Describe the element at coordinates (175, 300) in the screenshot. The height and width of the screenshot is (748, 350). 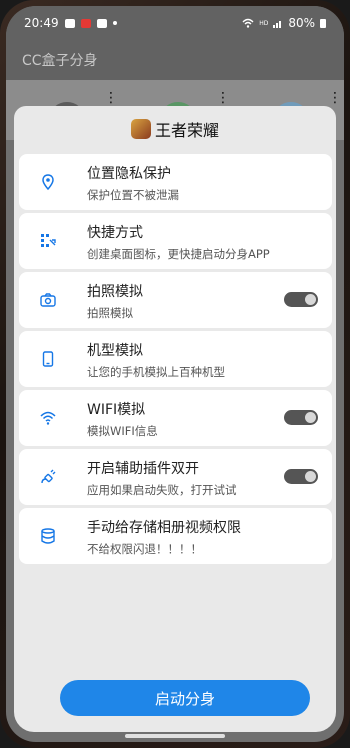
I see `settings-item-camera-simulation: 拍照模拟 拍照模拟` at that location.